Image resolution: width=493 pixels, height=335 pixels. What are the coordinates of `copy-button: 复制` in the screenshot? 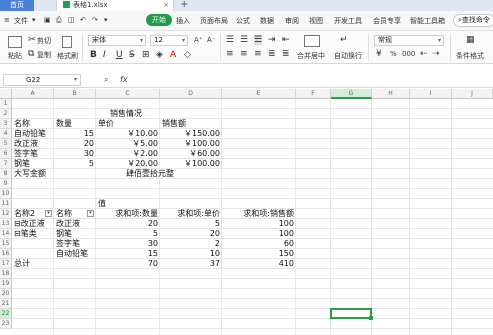 It's located at (44, 55).